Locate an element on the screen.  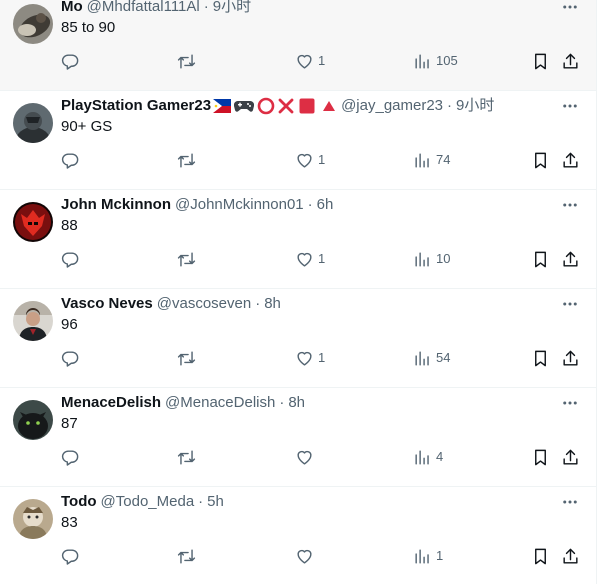
timestamp: 5h is located at coordinates (215, 502).